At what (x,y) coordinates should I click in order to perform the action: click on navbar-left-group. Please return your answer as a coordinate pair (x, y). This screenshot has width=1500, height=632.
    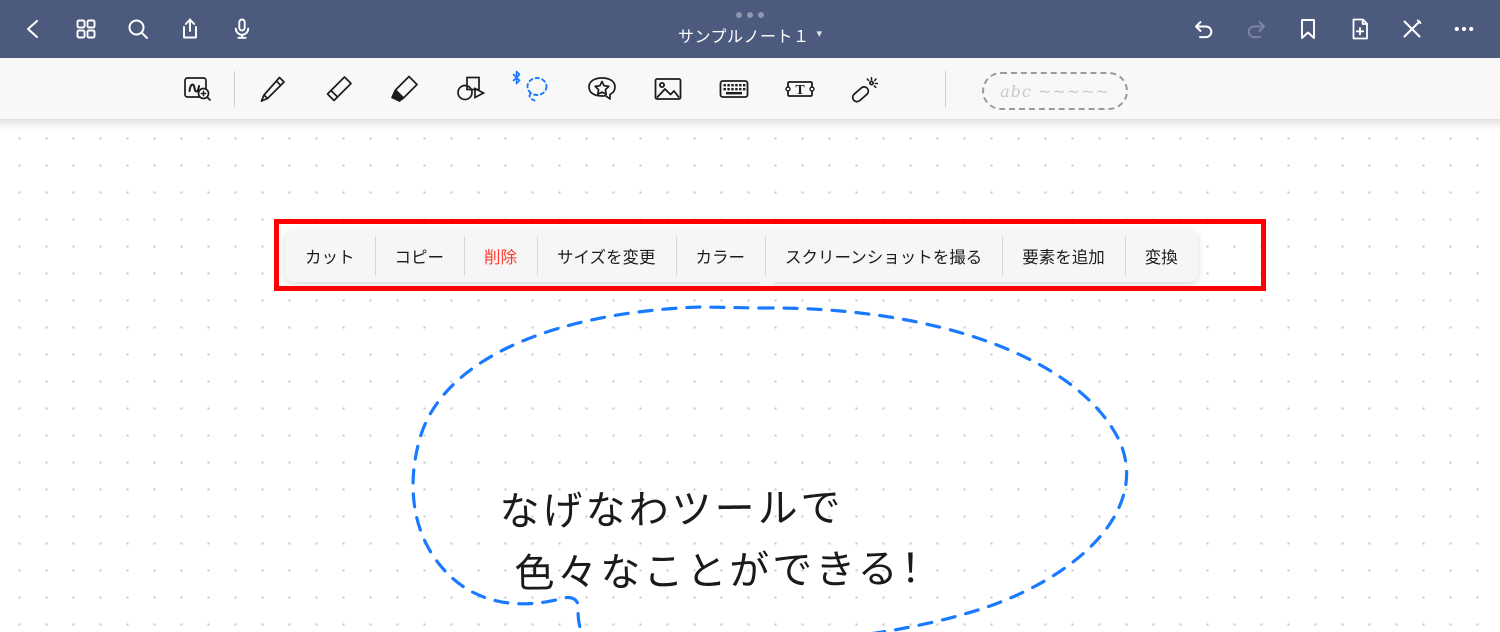
    Looking at the image, I should click on (134, 29).